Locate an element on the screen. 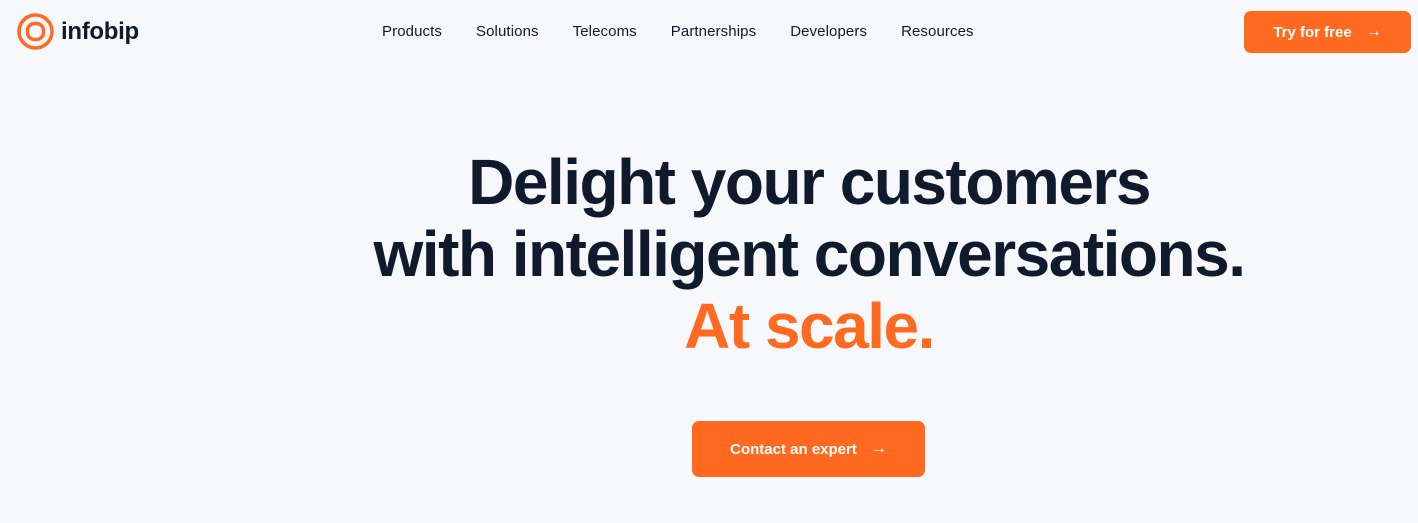 This screenshot has width=1418, height=523. hero-line-1: Delight your customers is located at coordinates (809, 182).